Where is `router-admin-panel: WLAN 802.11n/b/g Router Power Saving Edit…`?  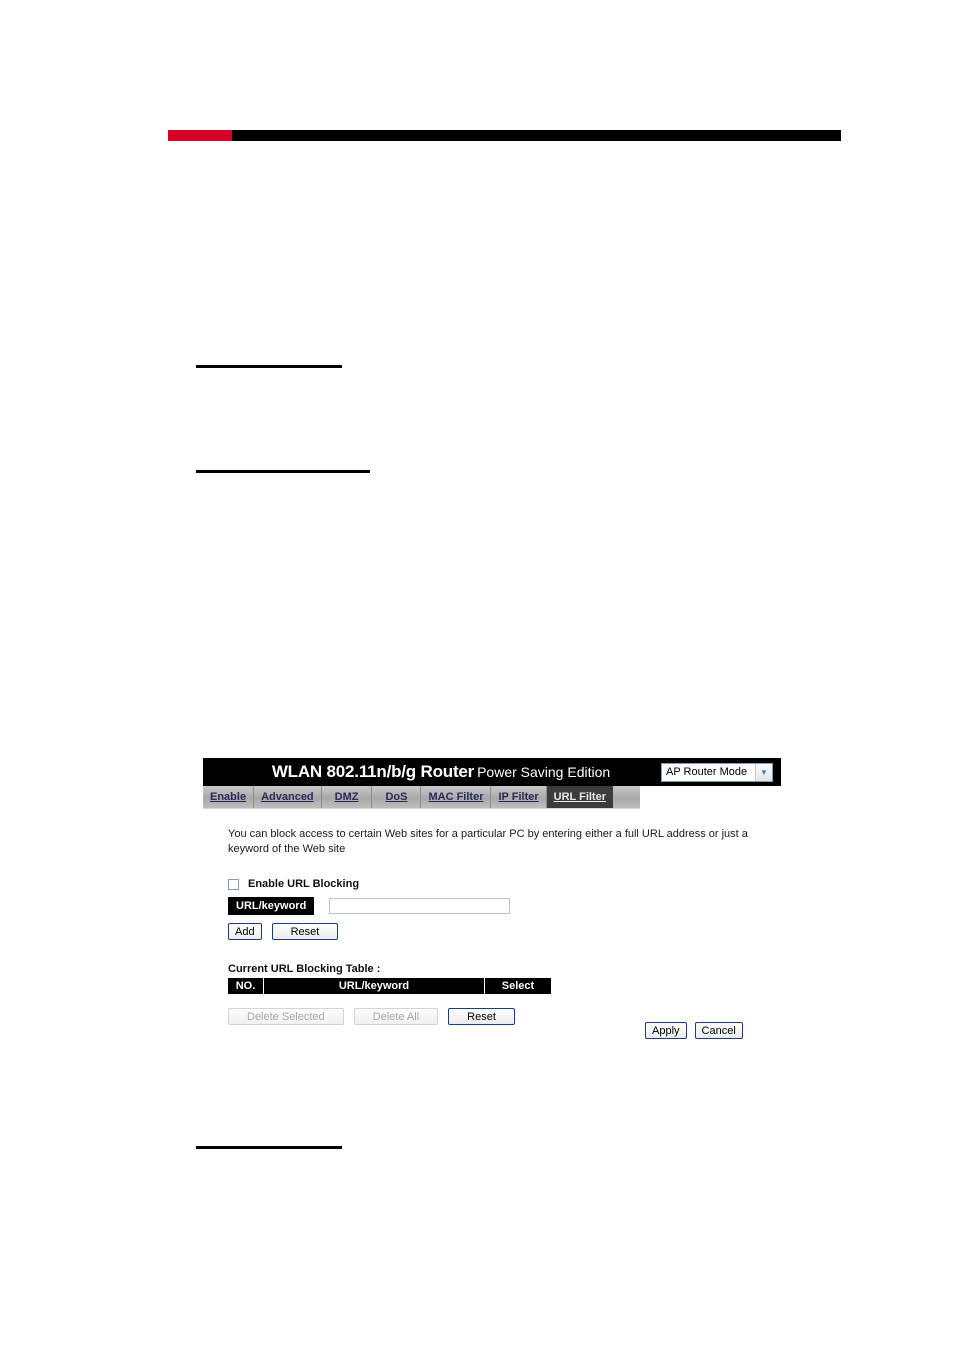 router-admin-panel: WLAN 802.11n/b/g Router Power Saving Edit… is located at coordinates (492, 903).